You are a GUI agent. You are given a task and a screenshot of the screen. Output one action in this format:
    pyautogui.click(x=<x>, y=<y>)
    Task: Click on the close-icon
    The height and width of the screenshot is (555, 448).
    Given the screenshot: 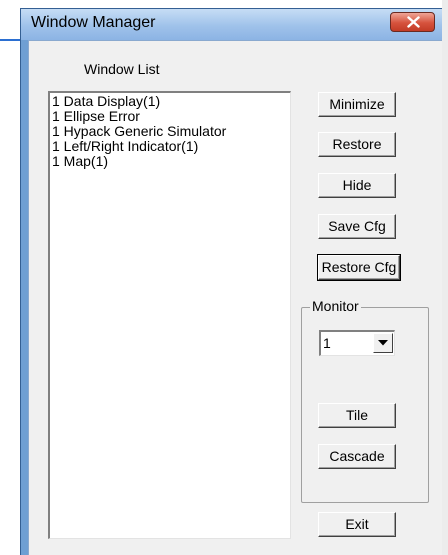 What is the action you would take?
    pyautogui.click(x=413, y=22)
    